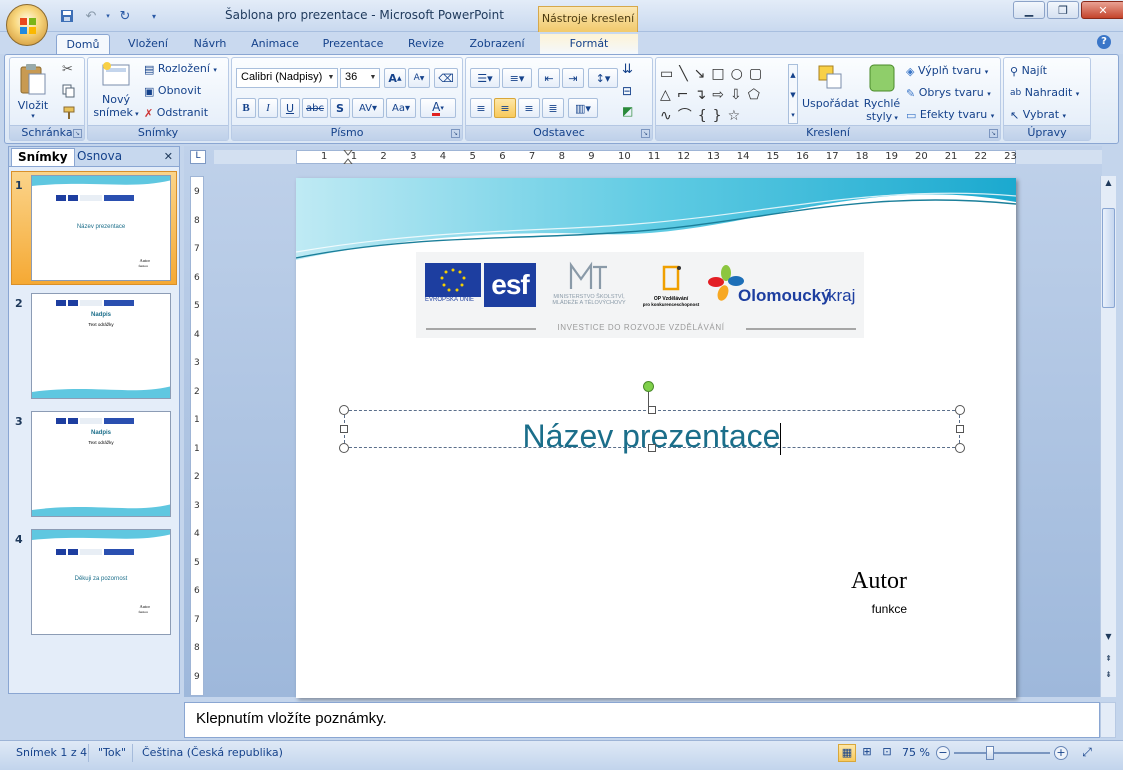  Describe the element at coordinates (947, 71) in the screenshot. I see `shape-fill-button: ◈ Výplň tvaru ▾` at that location.